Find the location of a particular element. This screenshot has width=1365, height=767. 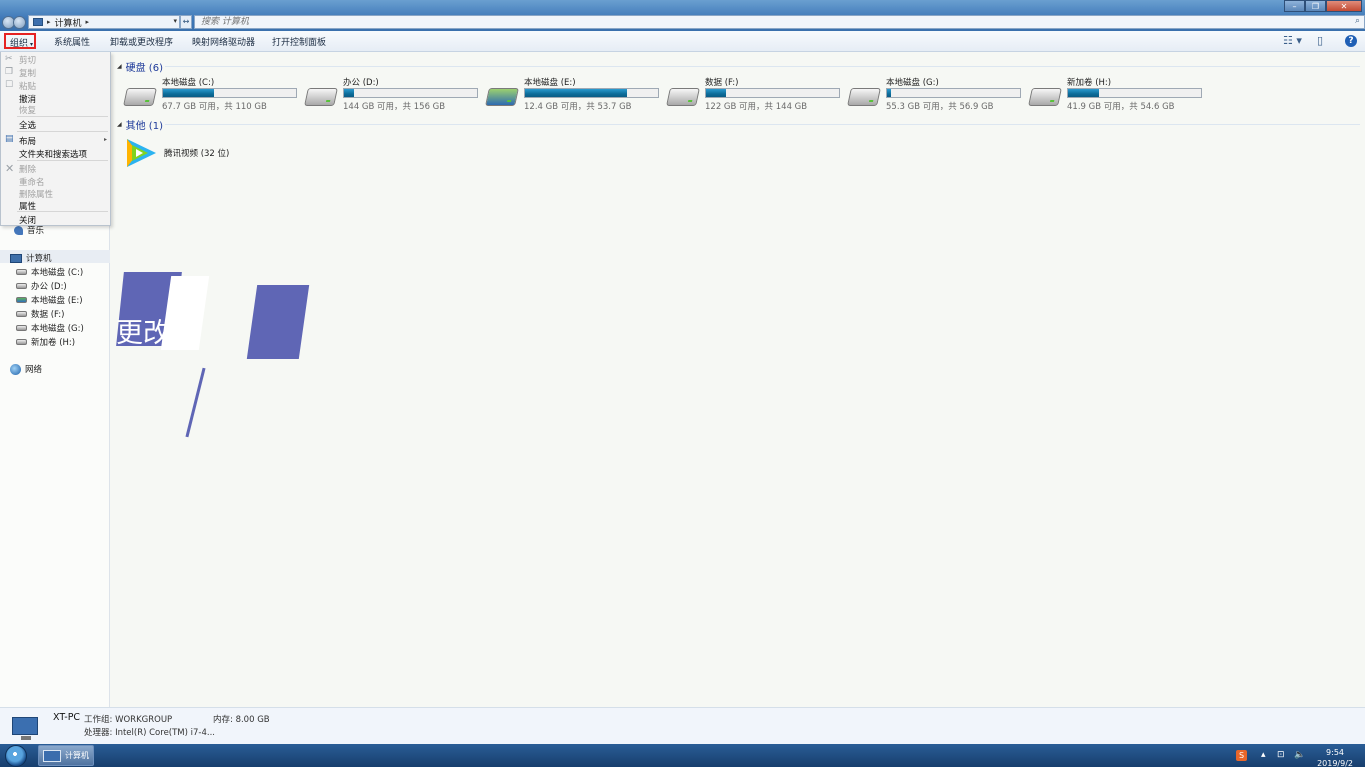

nav-item-drive-f: 数据 (F:) is located at coordinates (40, 314).